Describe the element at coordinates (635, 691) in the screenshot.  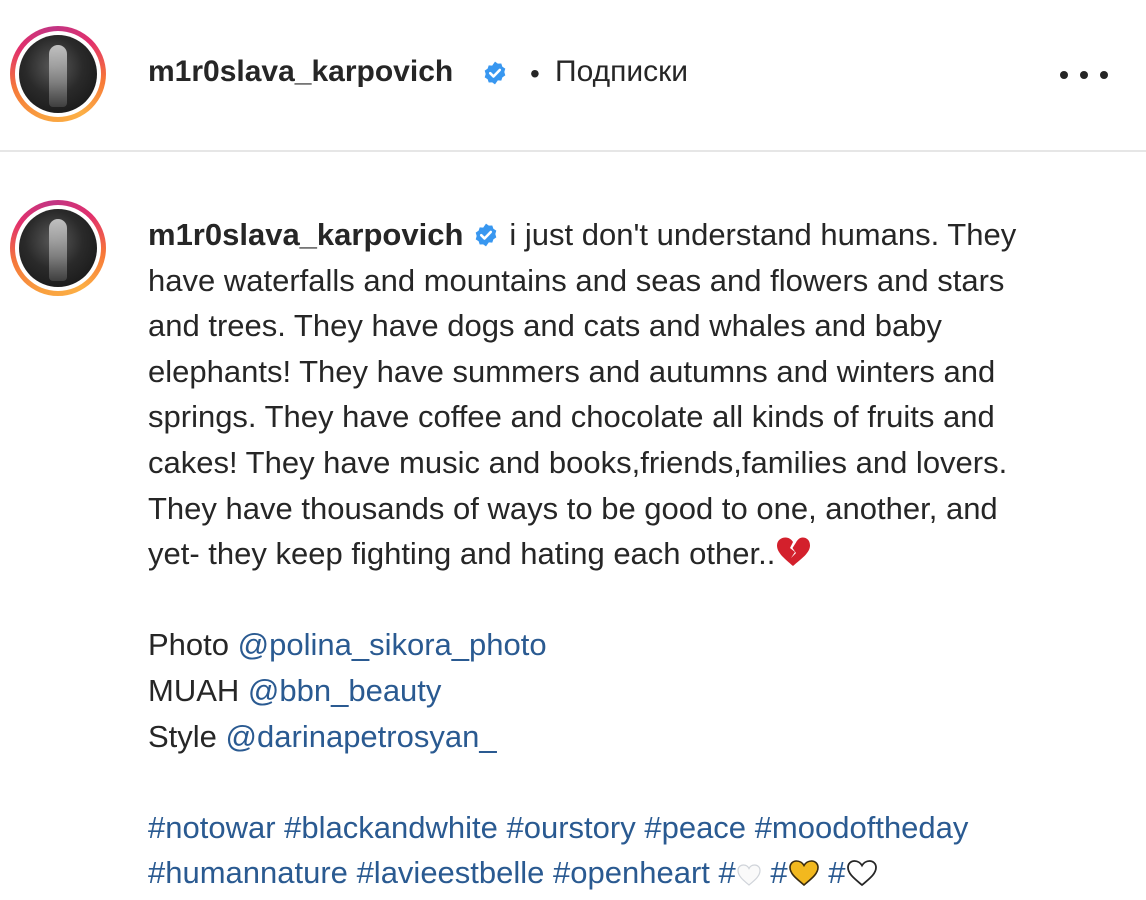
I see `credit-line: MUAH @bbn_beauty` at that location.